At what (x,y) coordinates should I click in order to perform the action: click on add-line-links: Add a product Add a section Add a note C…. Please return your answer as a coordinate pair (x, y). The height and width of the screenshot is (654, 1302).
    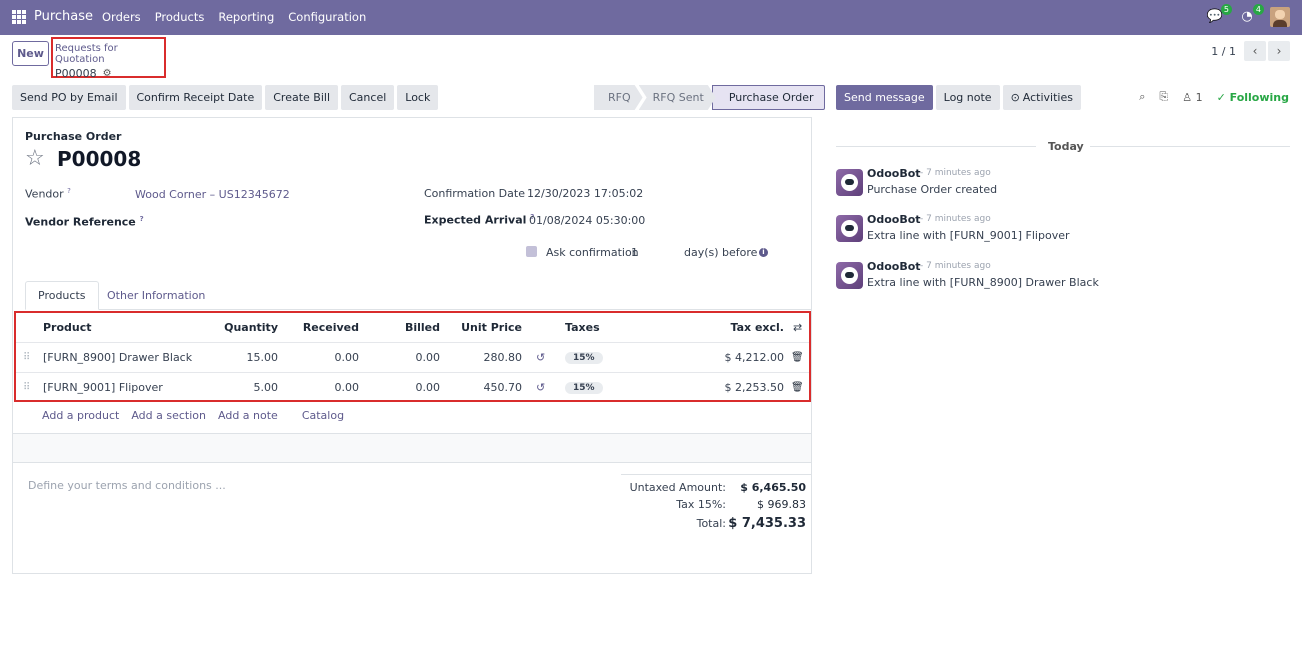
    Looking at the image, I should click on (199, 415).